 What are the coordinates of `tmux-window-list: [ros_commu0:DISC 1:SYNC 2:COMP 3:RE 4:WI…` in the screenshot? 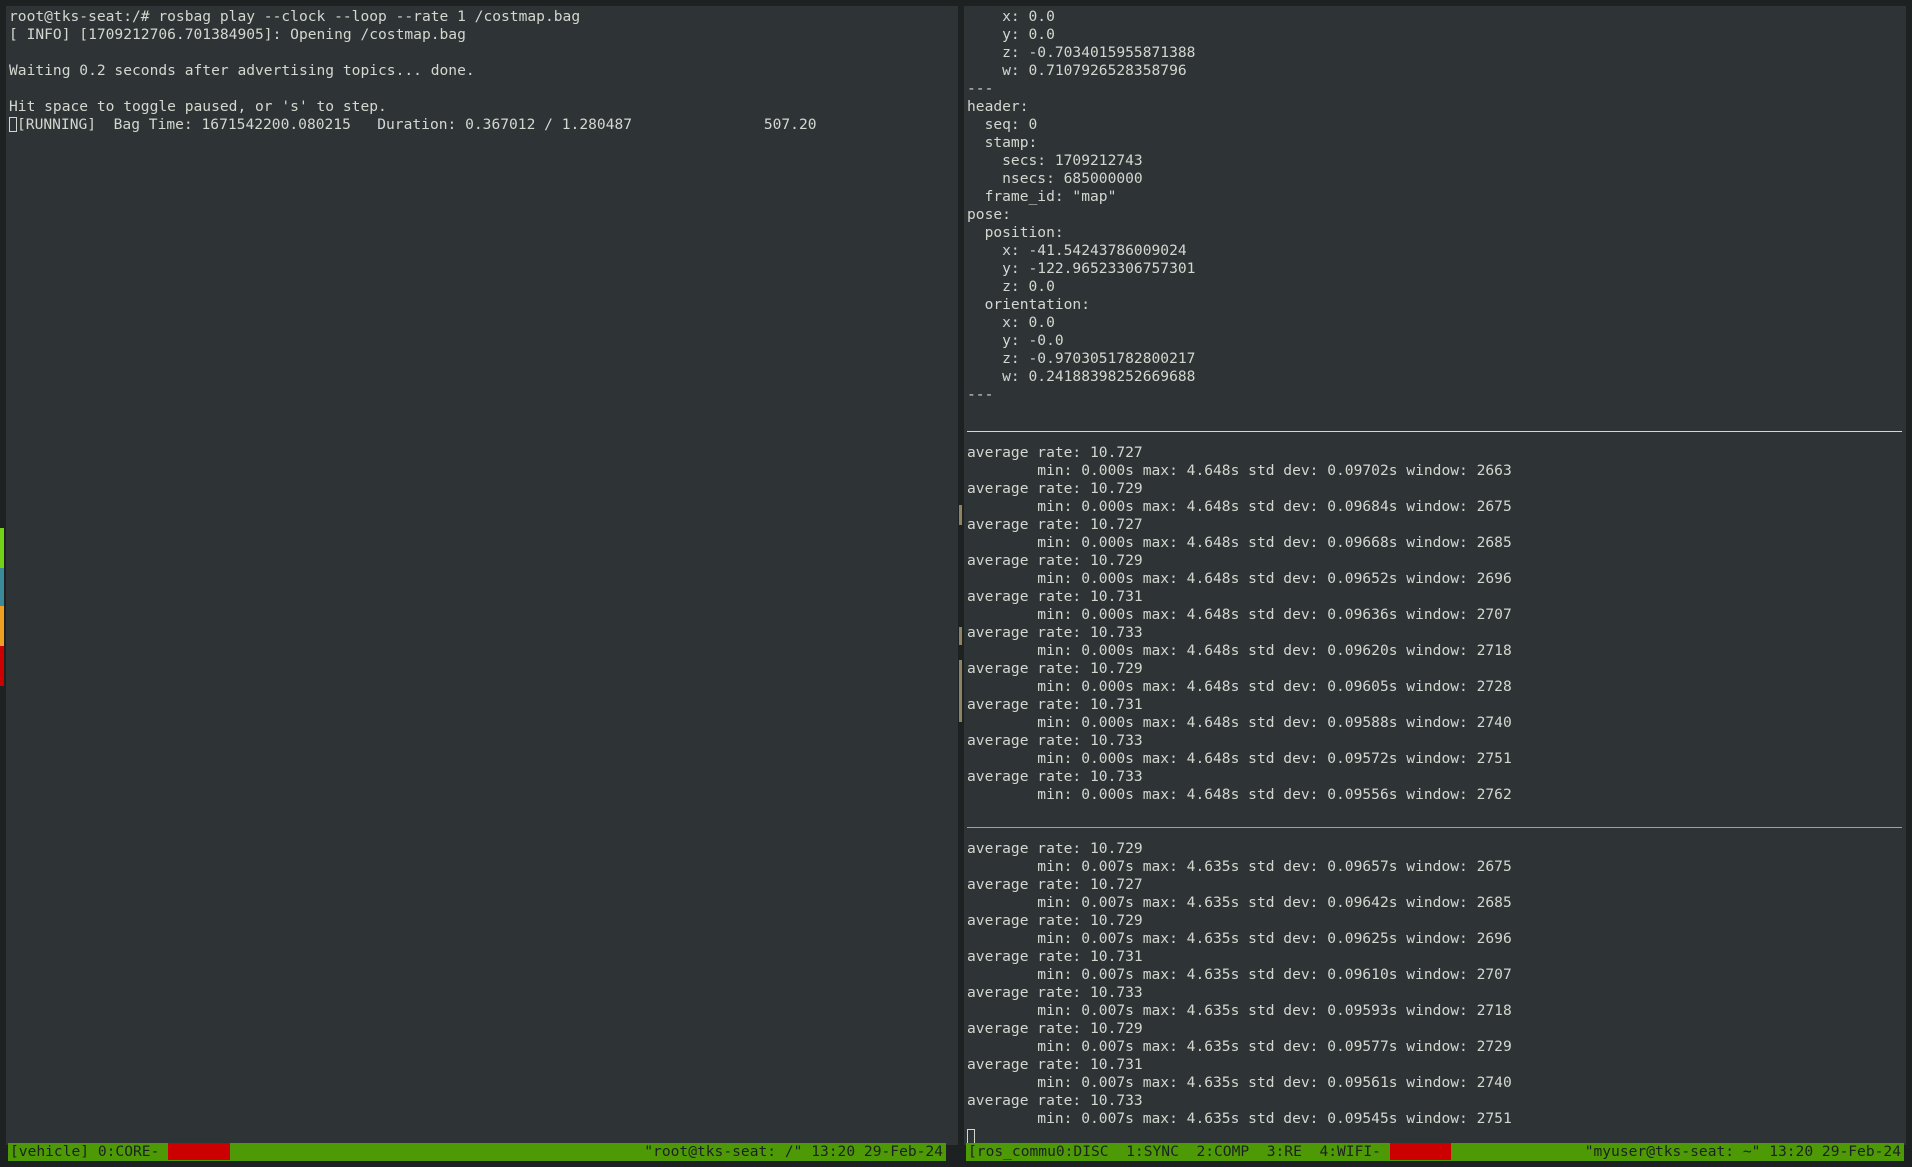 It's located at (1179, 1151).